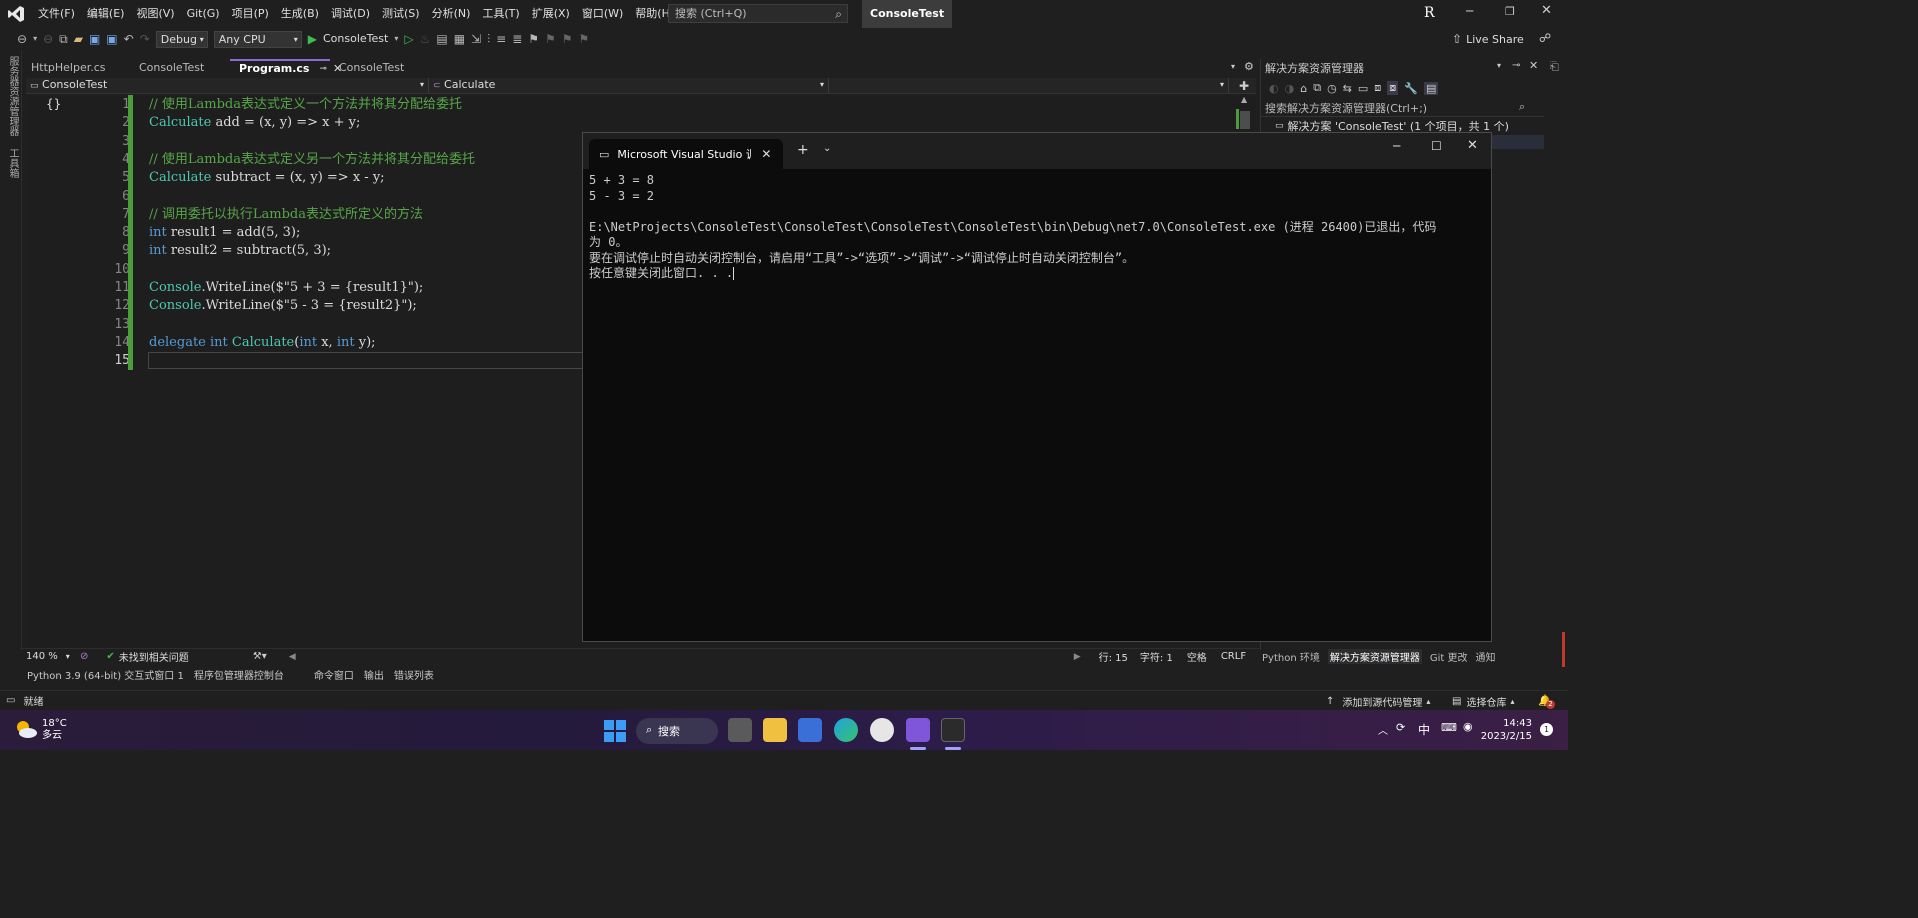 Image resolution: width=1918 pixels, height=918 pixels. What do you see at coordinates (476, 39) in the screenshot?
I see `step-icon: ⇲` at bounding box center [476, 39].